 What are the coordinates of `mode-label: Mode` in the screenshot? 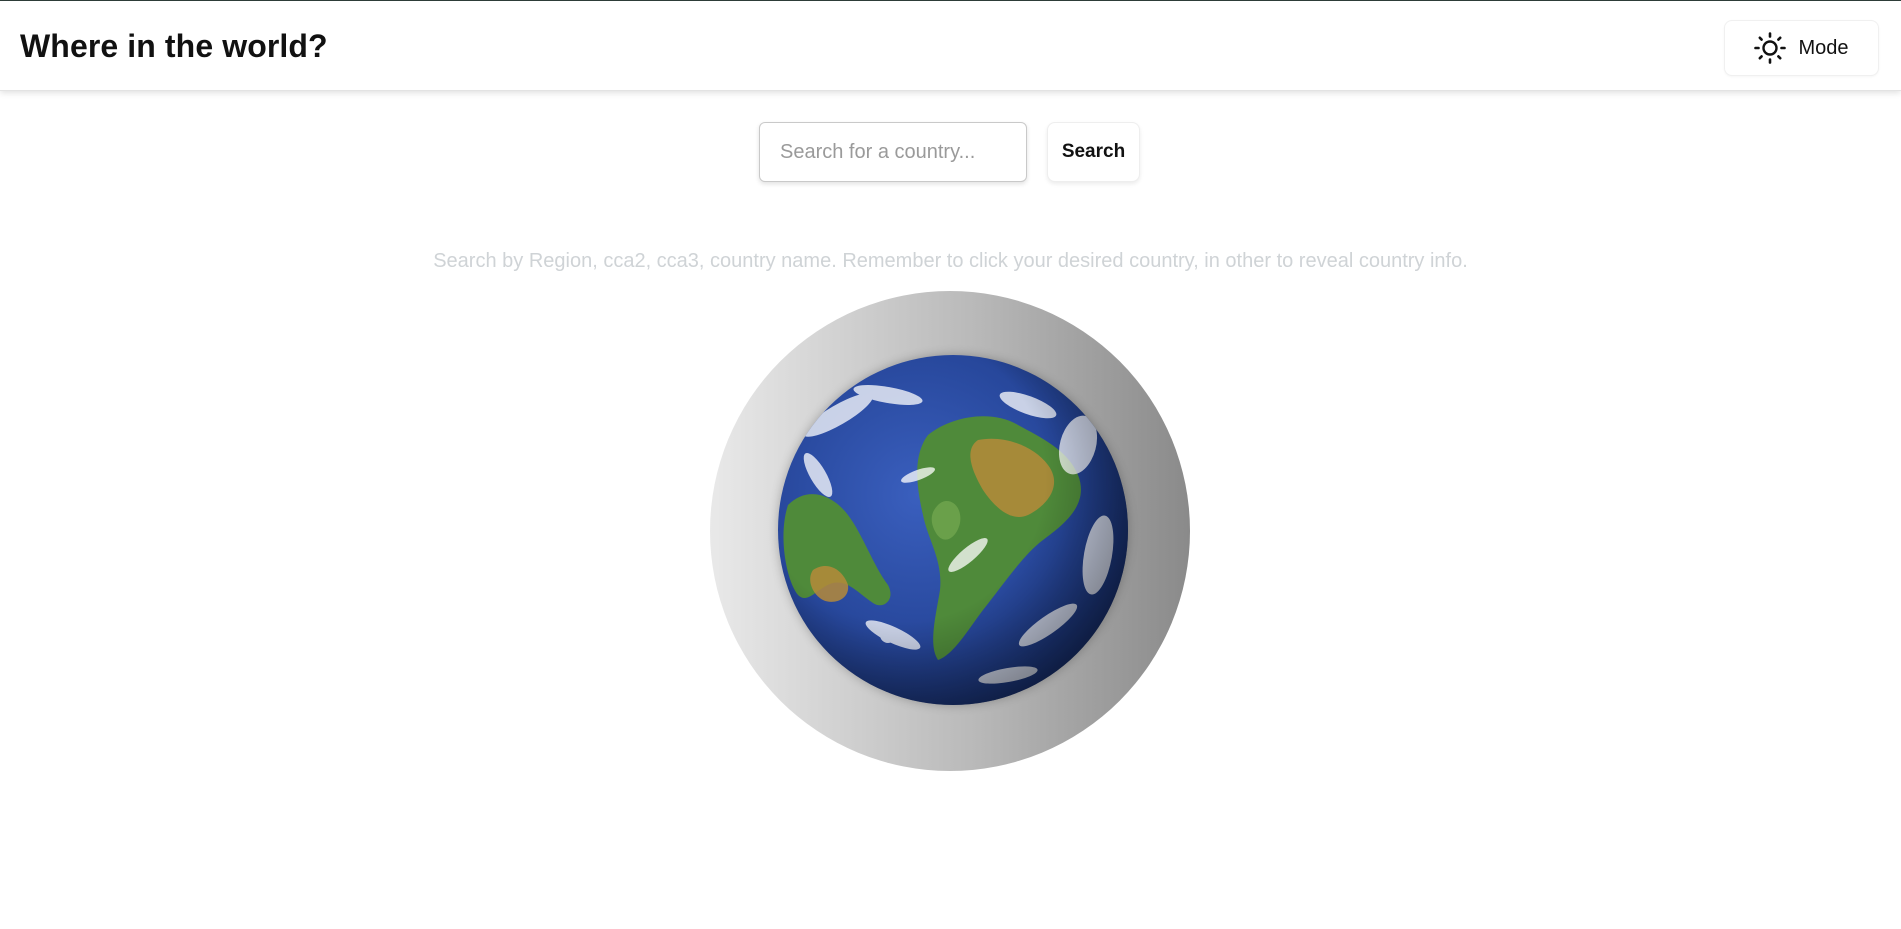 It's located at (1823, 47).